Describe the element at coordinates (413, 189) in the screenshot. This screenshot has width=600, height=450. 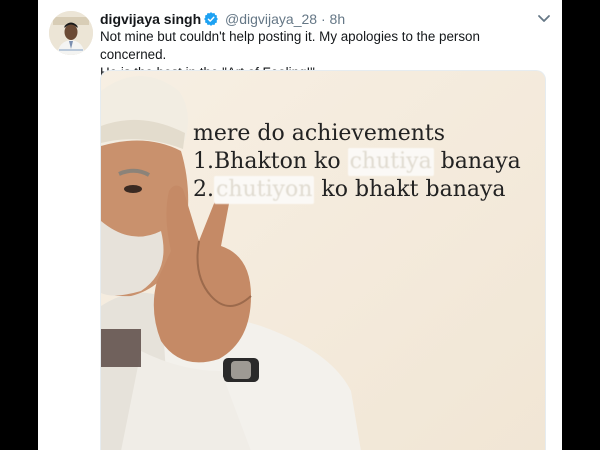
I see `meme-line-3-suffix: ko bhakt banaya` at that location.